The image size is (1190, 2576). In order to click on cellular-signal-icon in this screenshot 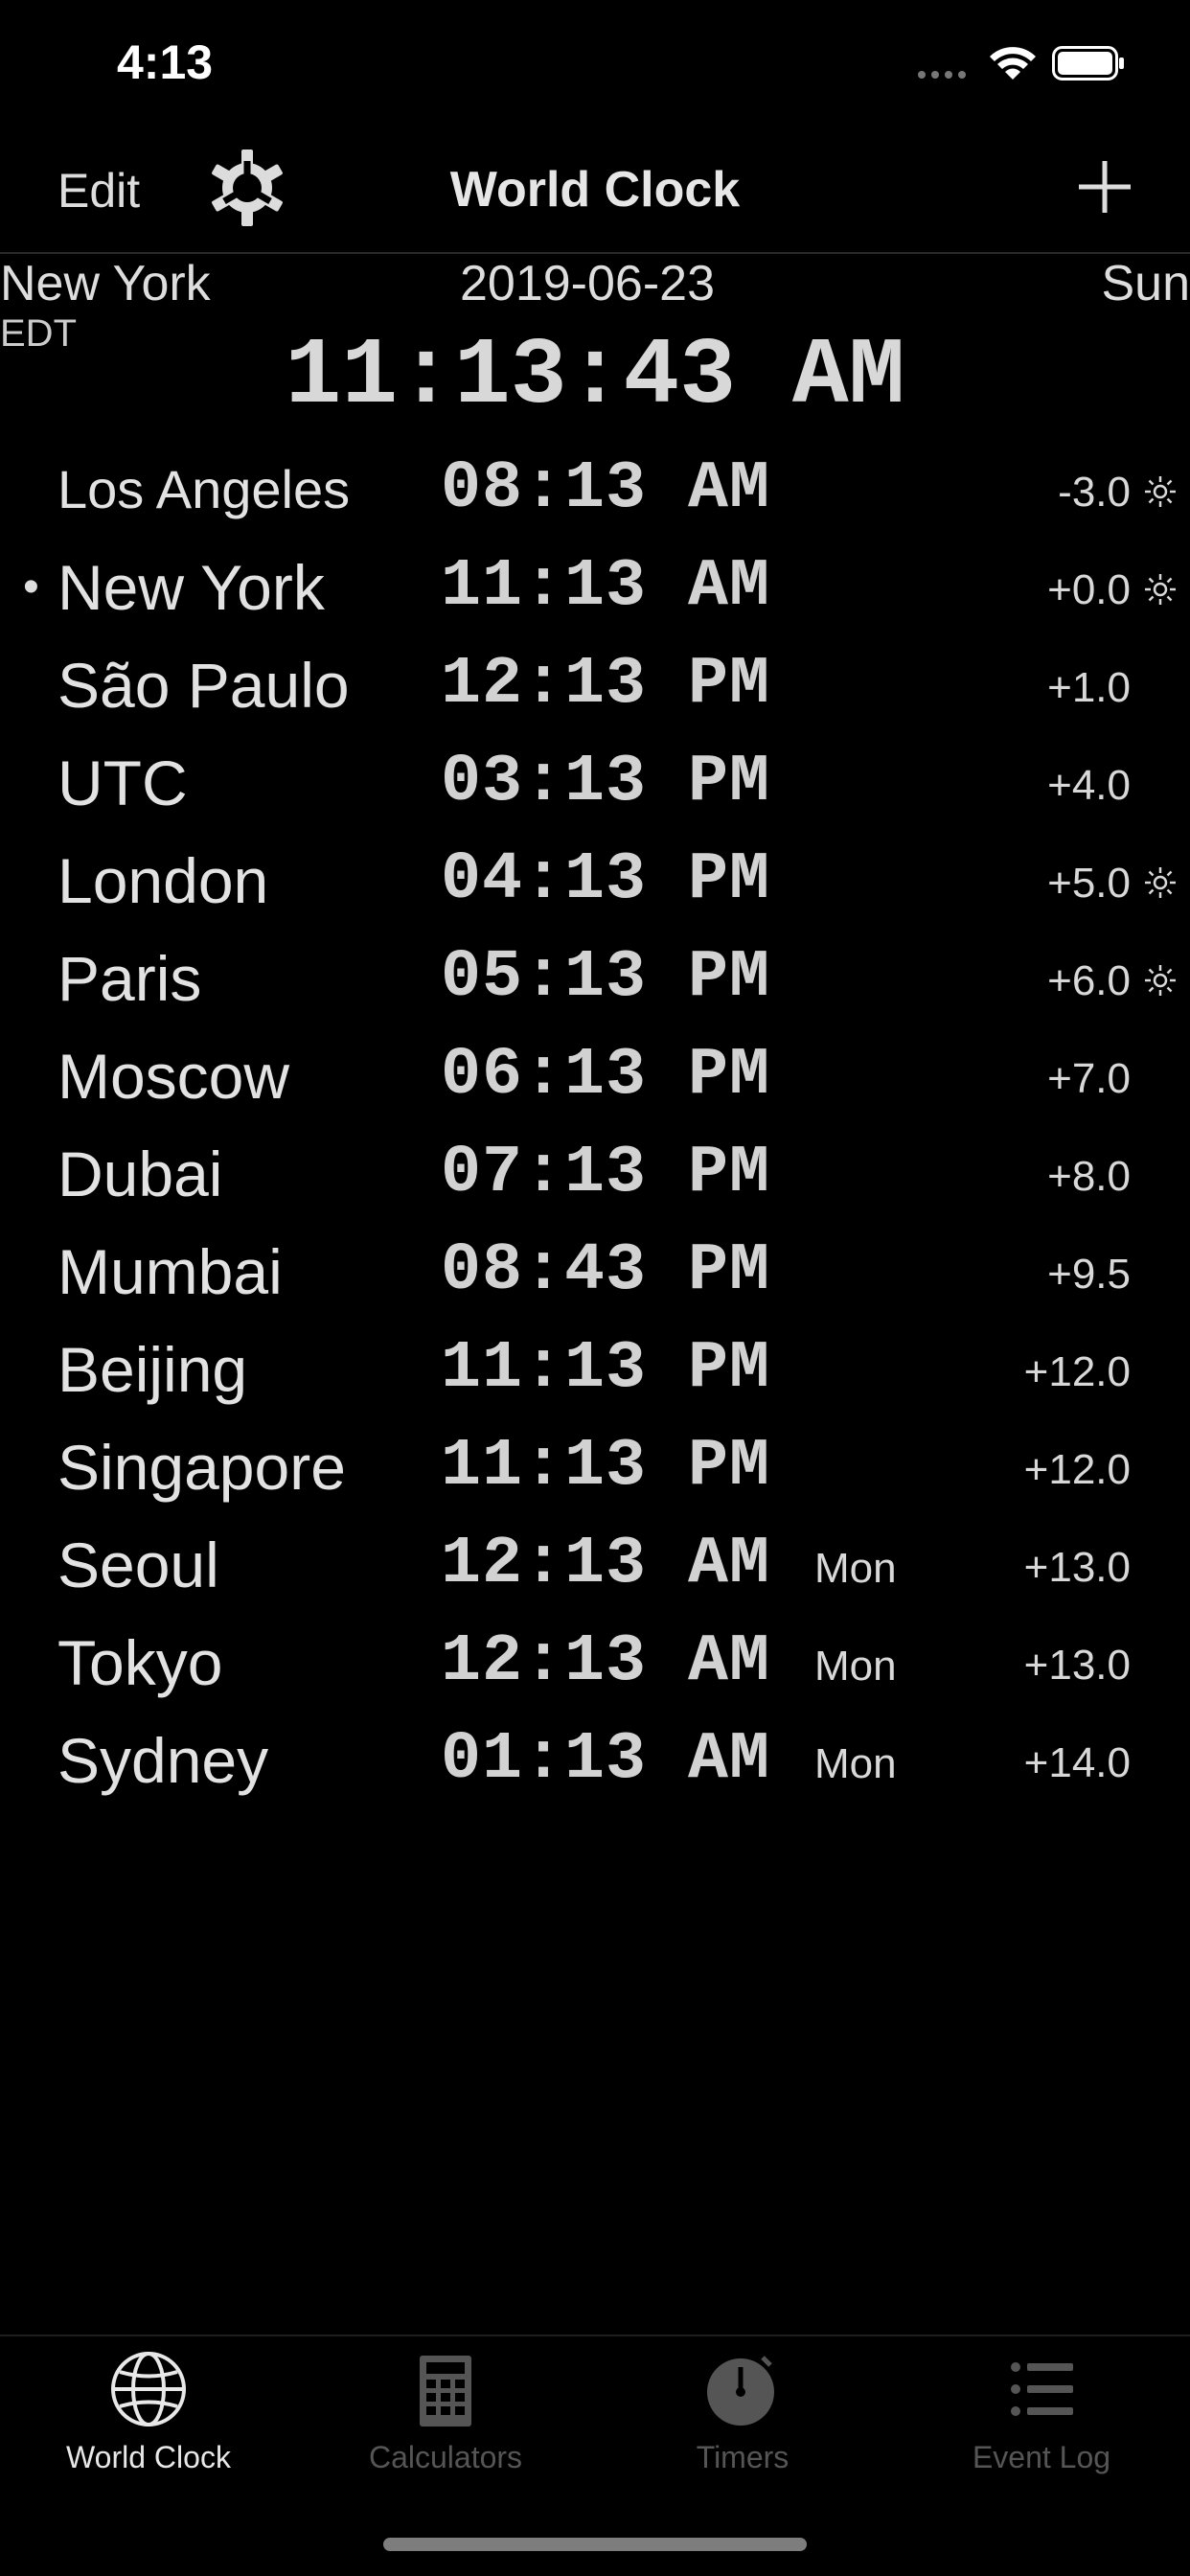, I will do `click(946, 75)`.